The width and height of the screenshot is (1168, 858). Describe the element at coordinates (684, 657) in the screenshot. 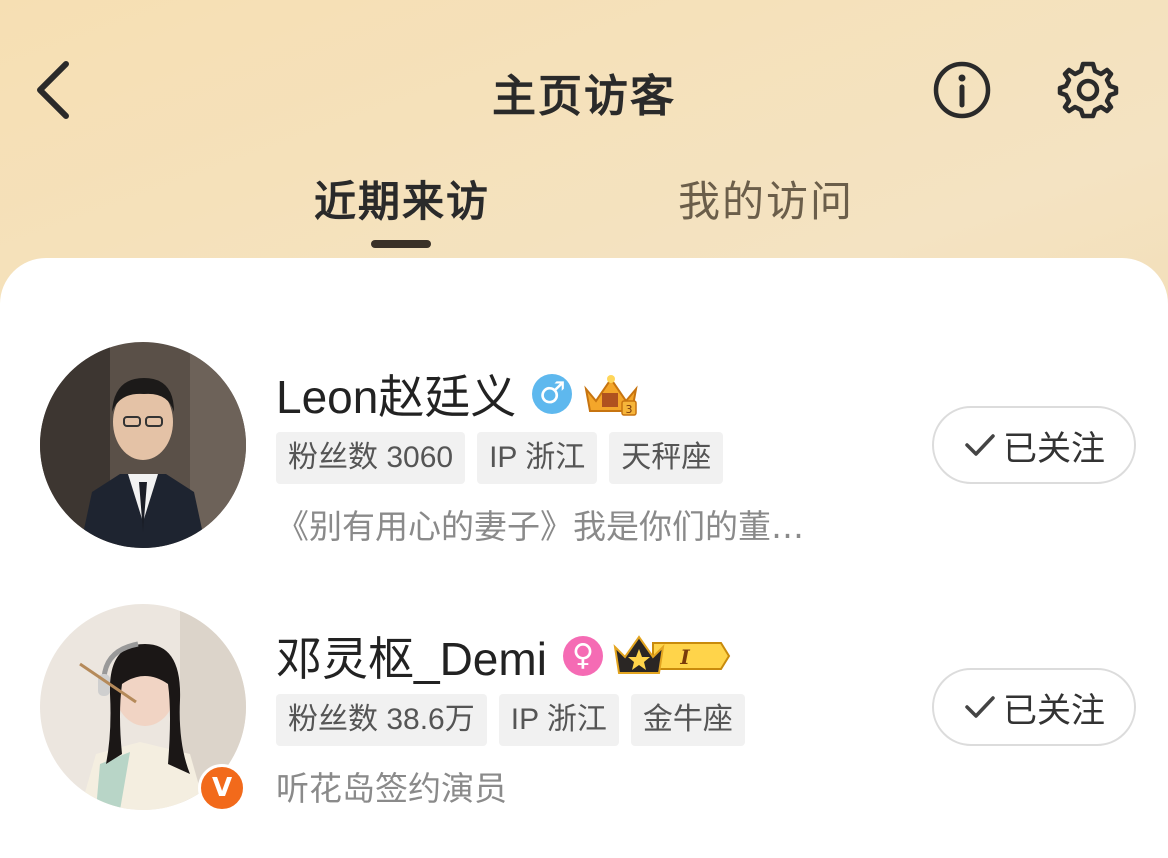

I see `crown-level-text: I` at that location.